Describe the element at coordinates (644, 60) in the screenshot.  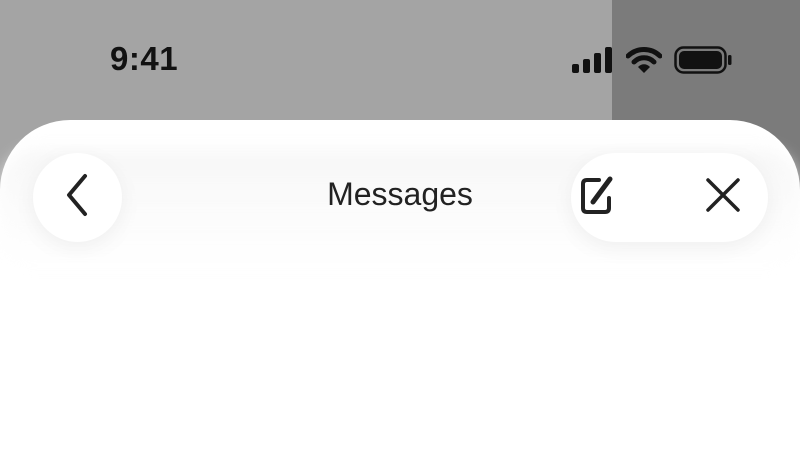
I see `wifi-icon` at that location.